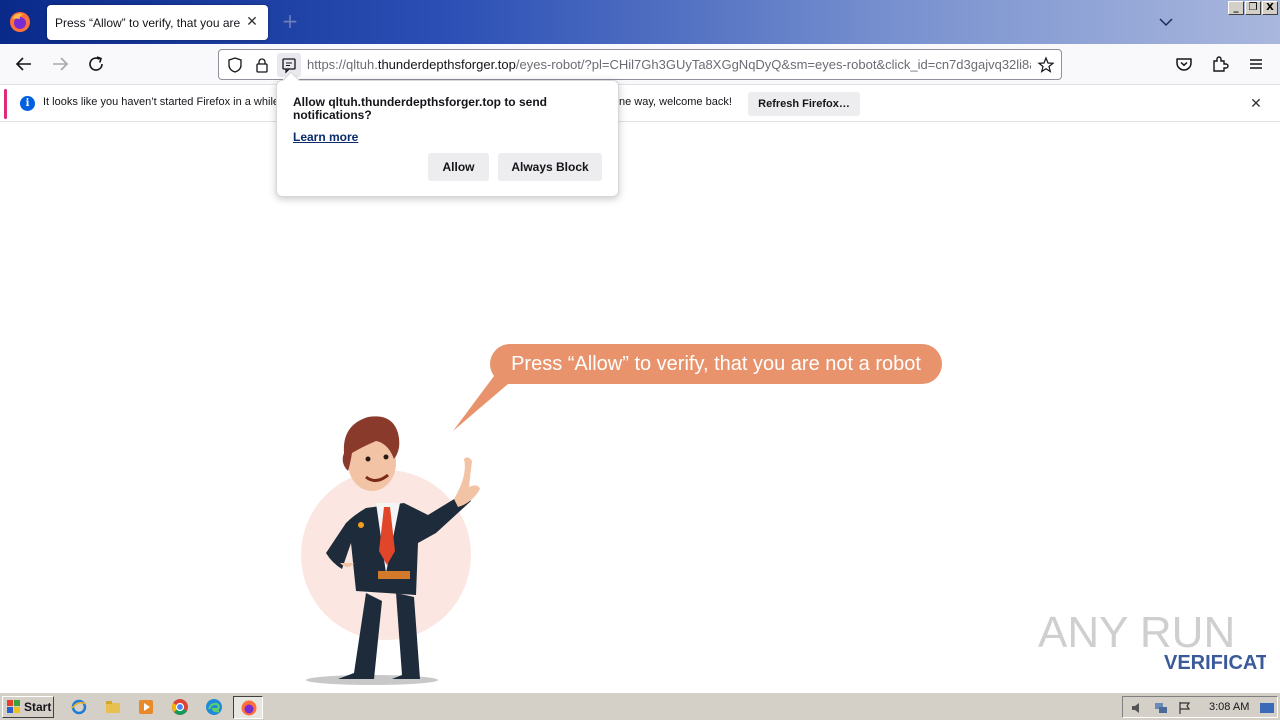  Describe the element at coordinates (675, 102) in the screenshot. I see `notification-text-end: ne way, welcome back!` at that location.